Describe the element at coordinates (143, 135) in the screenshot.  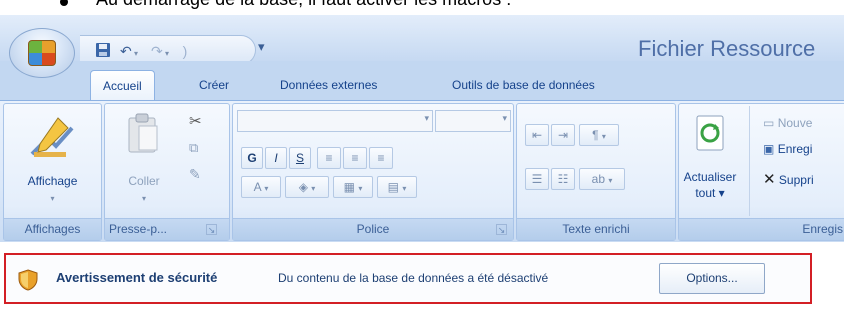
I see `paste-icon` at that location.